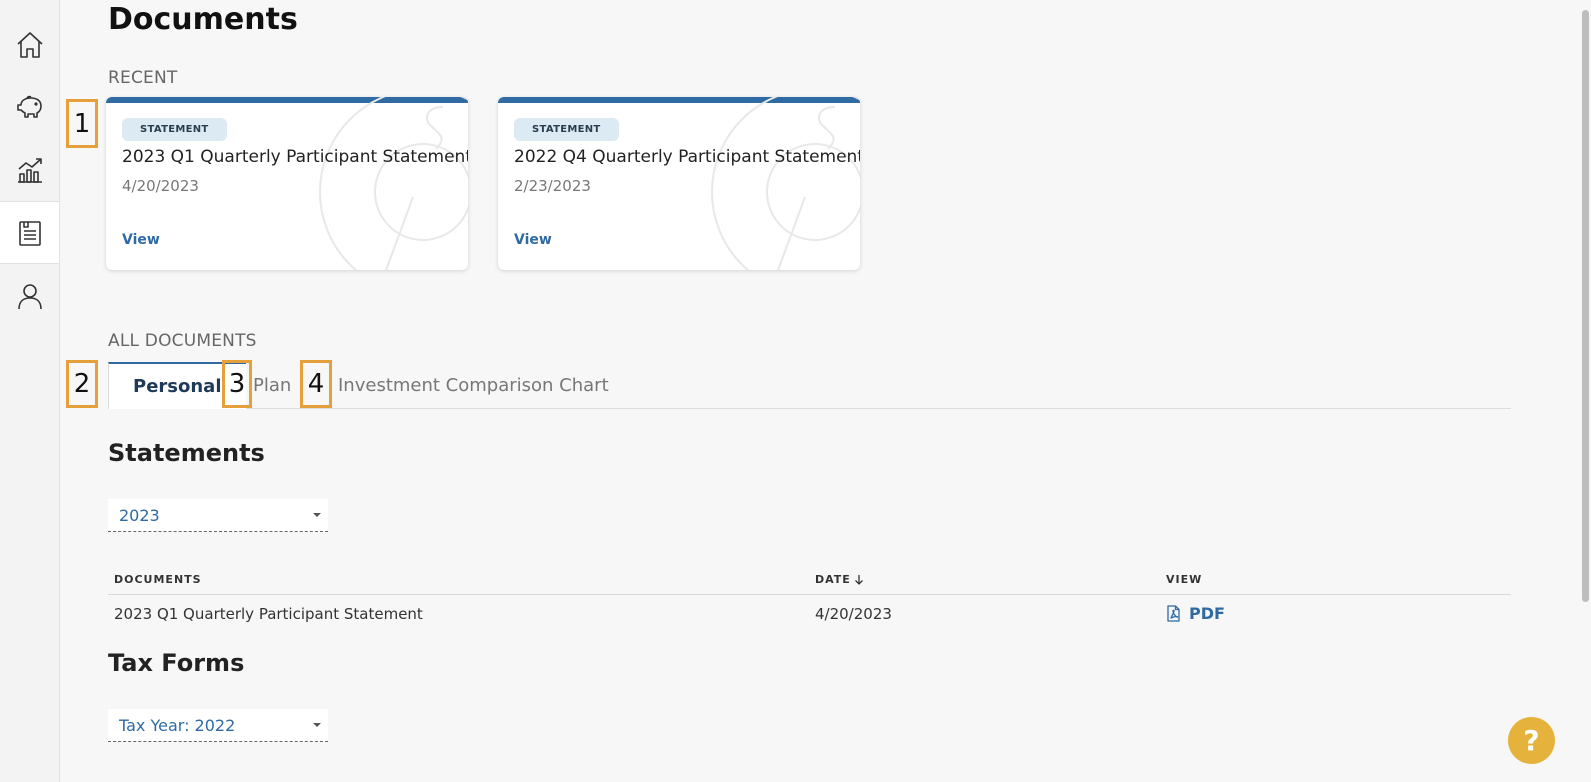 Image resolution: width=1591 pixels, height=782 pixels. I want to click on piggy-bank-icon, so click(29, 106).